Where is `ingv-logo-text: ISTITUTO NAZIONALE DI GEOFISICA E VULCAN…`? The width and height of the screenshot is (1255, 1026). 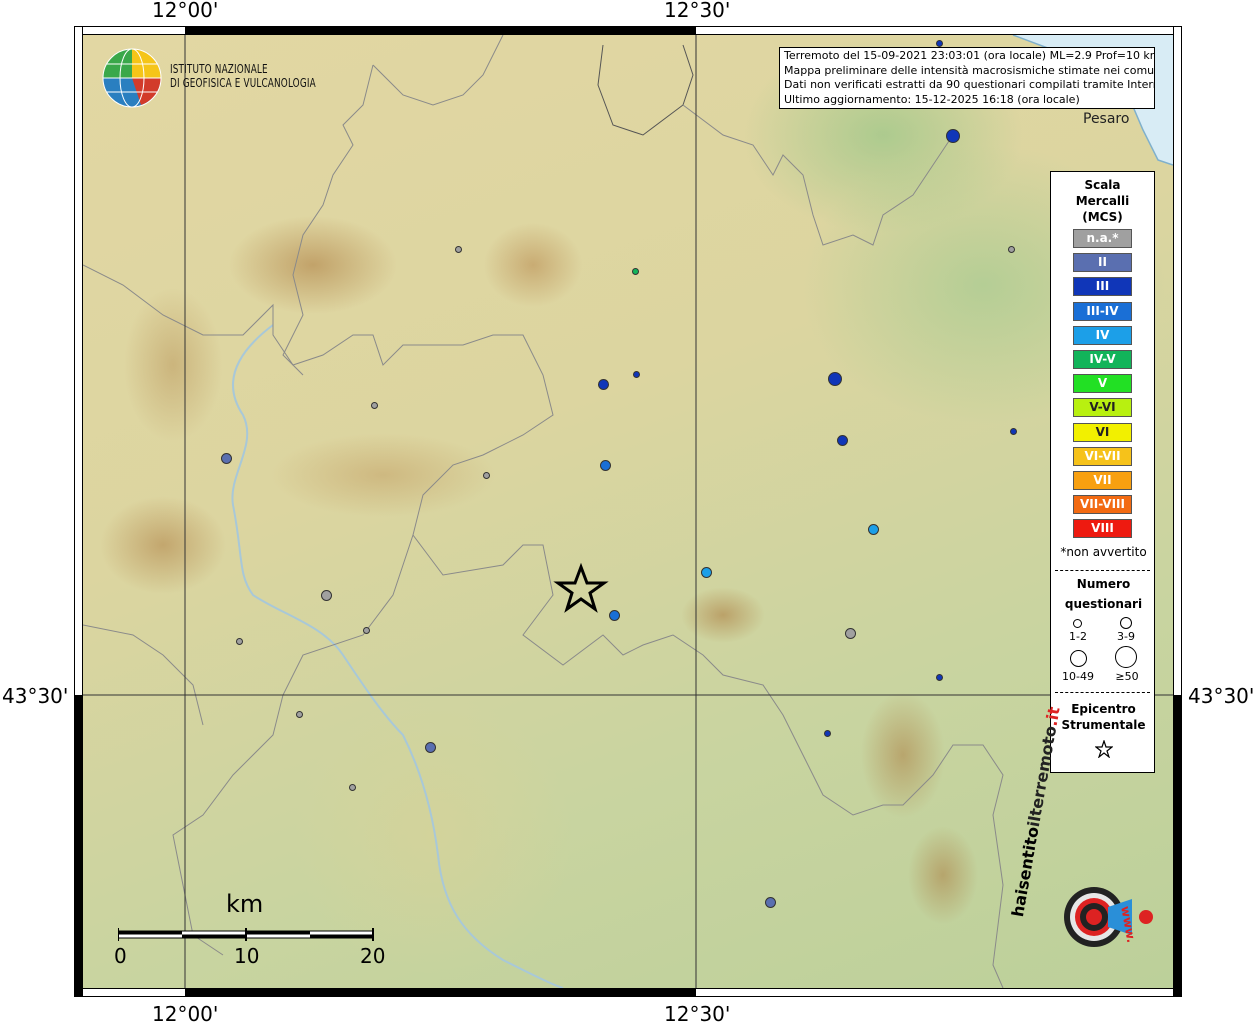 ingv-logo-text: ISTITUTO NAZIONALE DI GEOFISICA E VULCAN… is located at coordinates (243, 76).